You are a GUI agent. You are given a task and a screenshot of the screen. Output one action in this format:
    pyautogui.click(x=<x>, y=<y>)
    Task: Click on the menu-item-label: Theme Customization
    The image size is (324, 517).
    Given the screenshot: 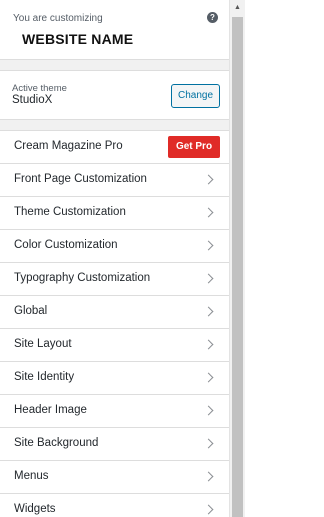 What is the action you would take?
    pyautogui.click(x=70, y=212)
    